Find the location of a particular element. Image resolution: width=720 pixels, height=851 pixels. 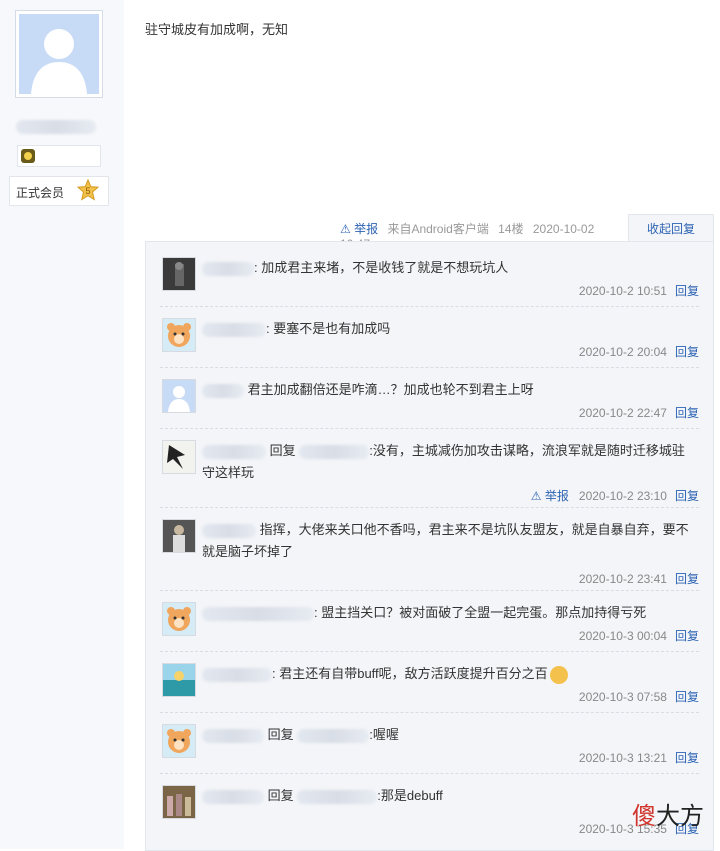

reply-body: 指挥，大佬来关口他不香吗，君主来不是坑队友盟友，就是自暴自弃，要不就是脑子坏掉了 is located at coordinates (445, 540).